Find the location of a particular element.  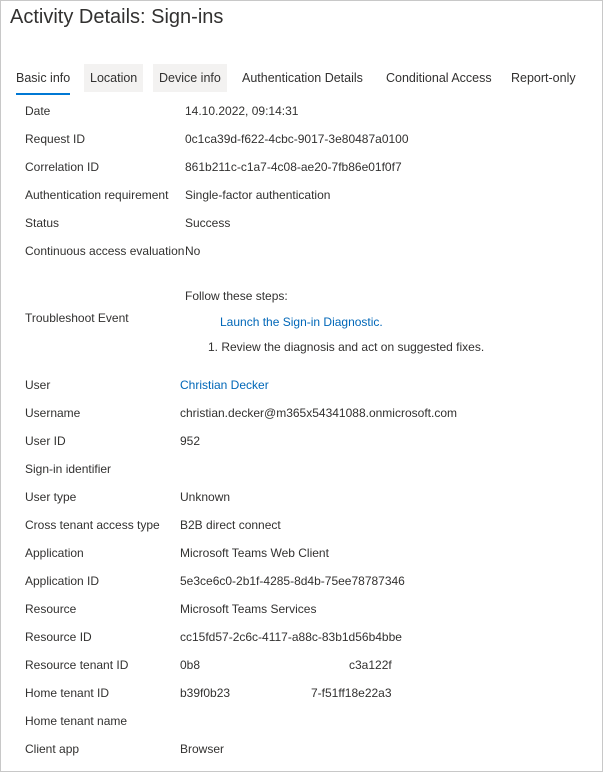

cross-tenant-value: B2B direct connect is located at coordinates (230, 525).